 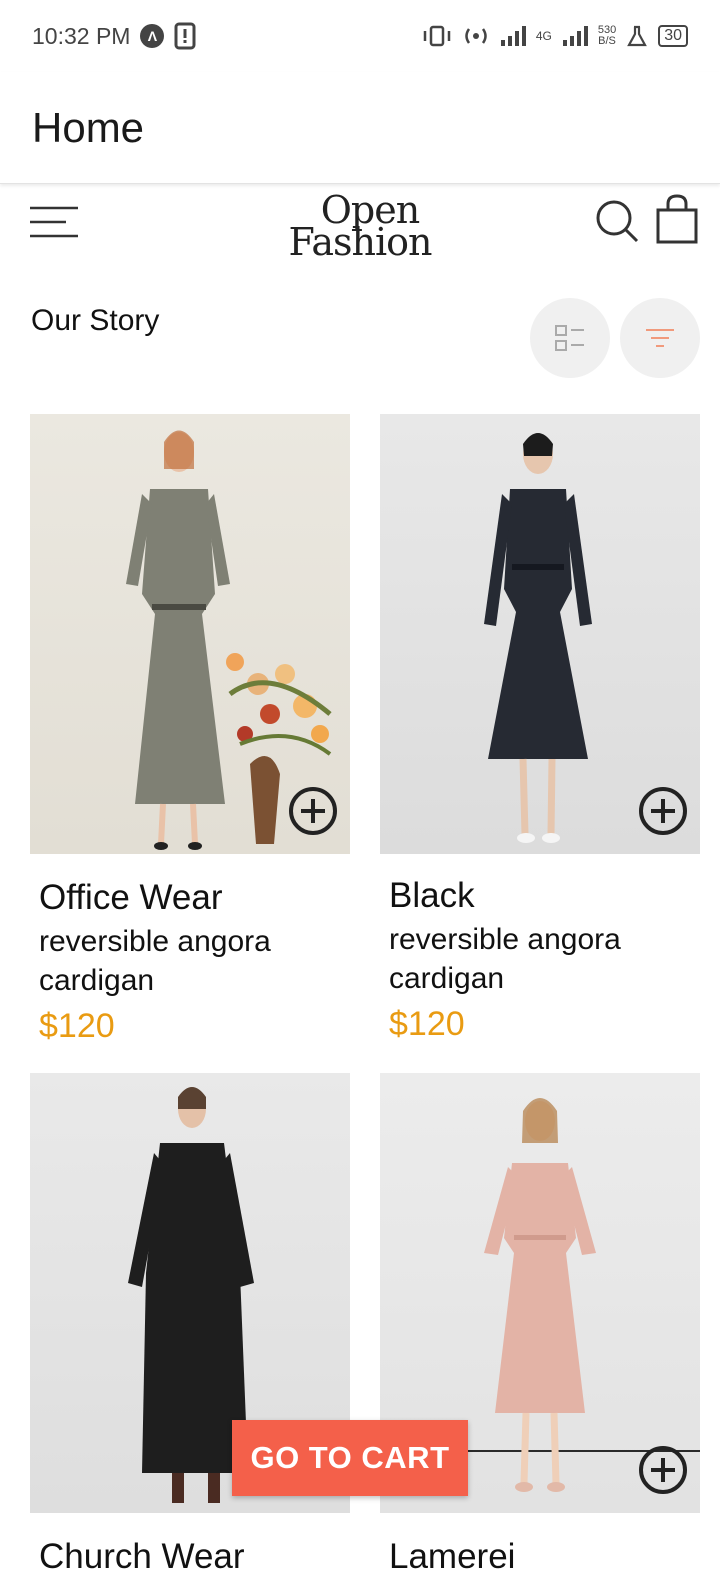 What do you see at coordinates (452, 1556) in the screenshot?
I see `product-name: Lamerei` at bounding box center [452, 1556].